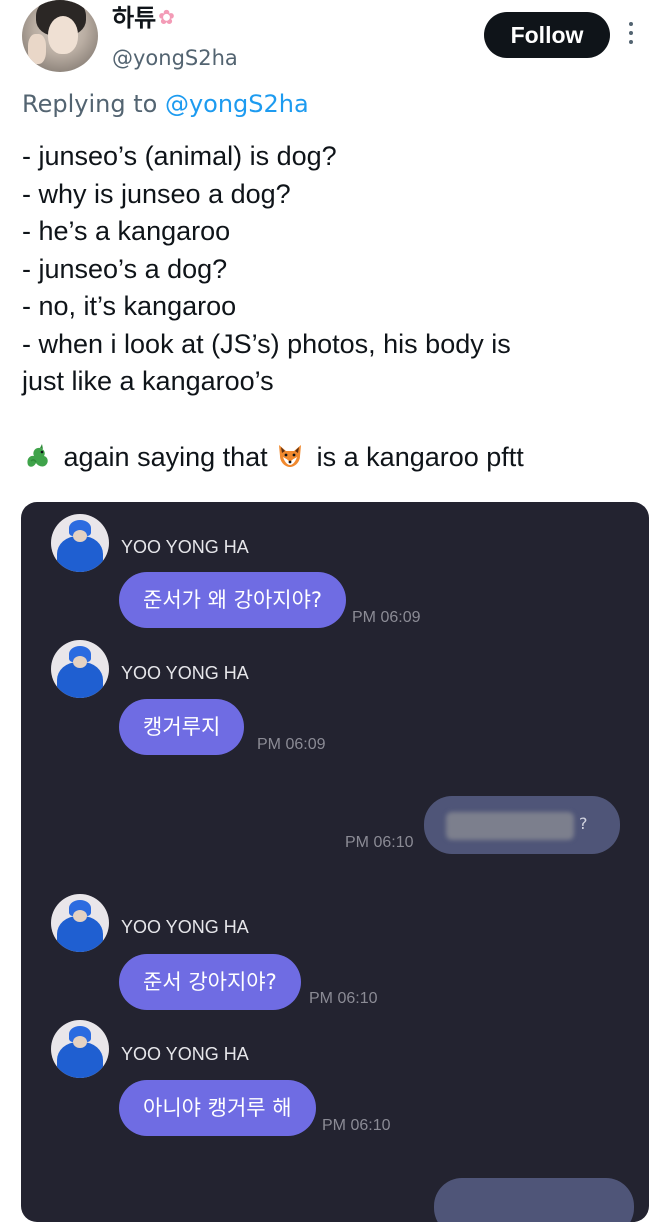 The image size is (671, 1222). I want to click on user-handle: @yongS2ha, so click(175, 58).